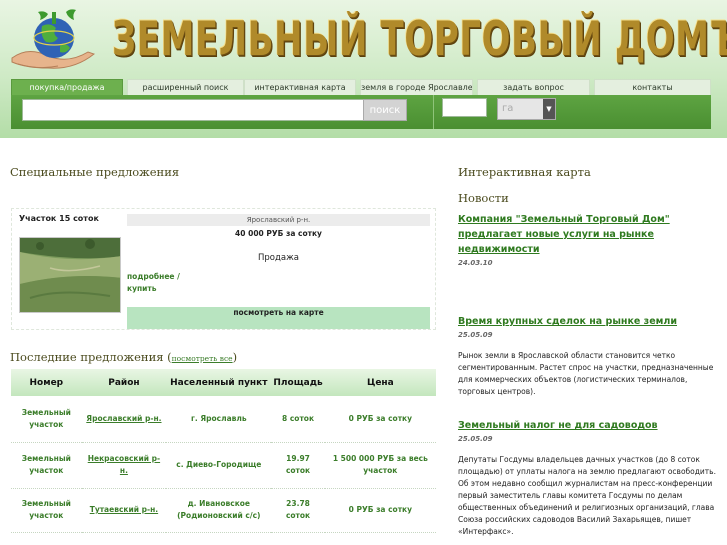 This screenshot has height=545, width=727. I want to click on cell-settlement: с. Диево-Городище, so click(219, 465).